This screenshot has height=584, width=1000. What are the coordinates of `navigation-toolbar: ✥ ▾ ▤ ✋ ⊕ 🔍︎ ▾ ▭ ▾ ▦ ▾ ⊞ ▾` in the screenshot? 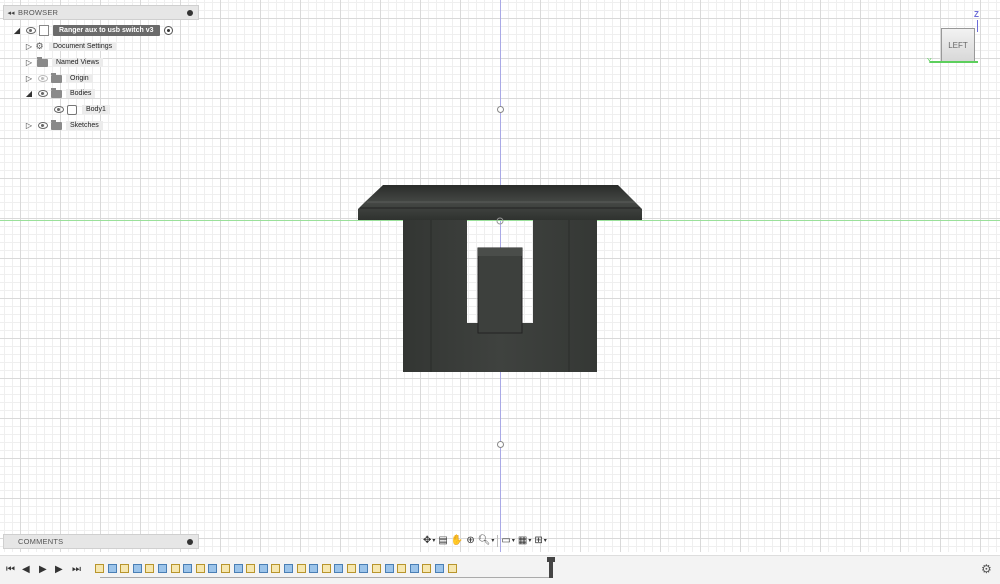 It's located at (485, 540).